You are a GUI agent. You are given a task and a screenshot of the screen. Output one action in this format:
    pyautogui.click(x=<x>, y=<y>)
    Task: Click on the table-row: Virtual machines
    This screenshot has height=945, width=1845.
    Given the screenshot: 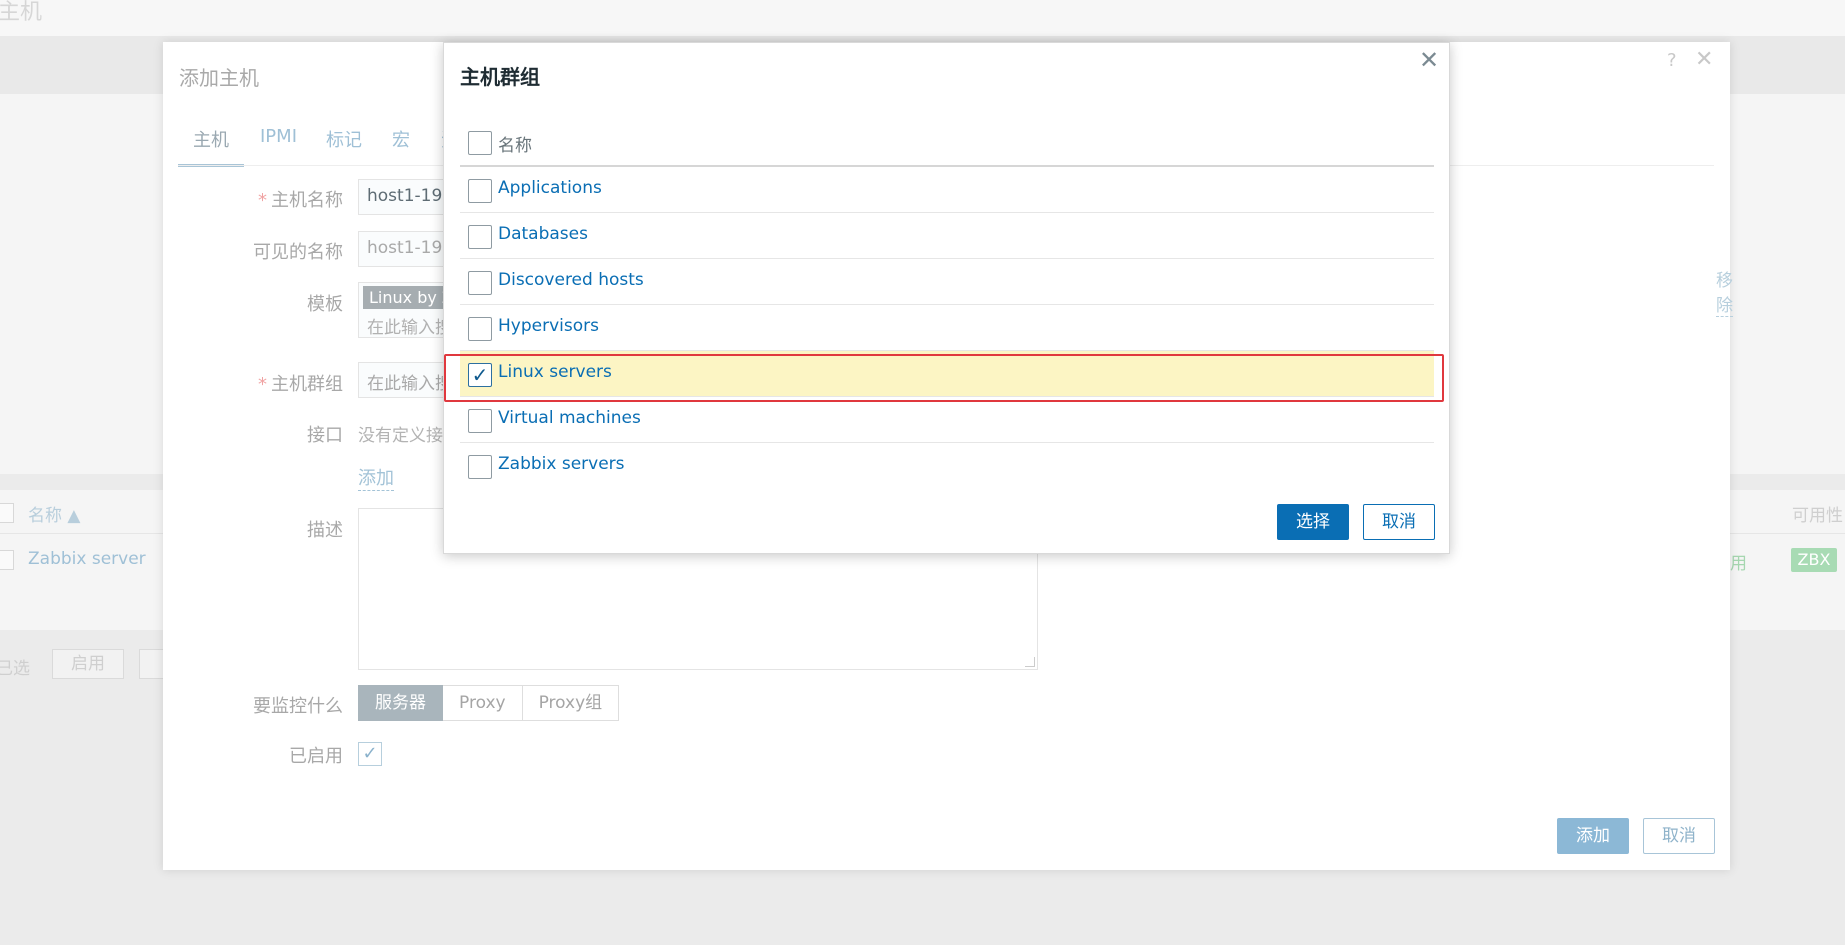 What is the action you would take?
    pyautogui.click(x=947, y=420)
    